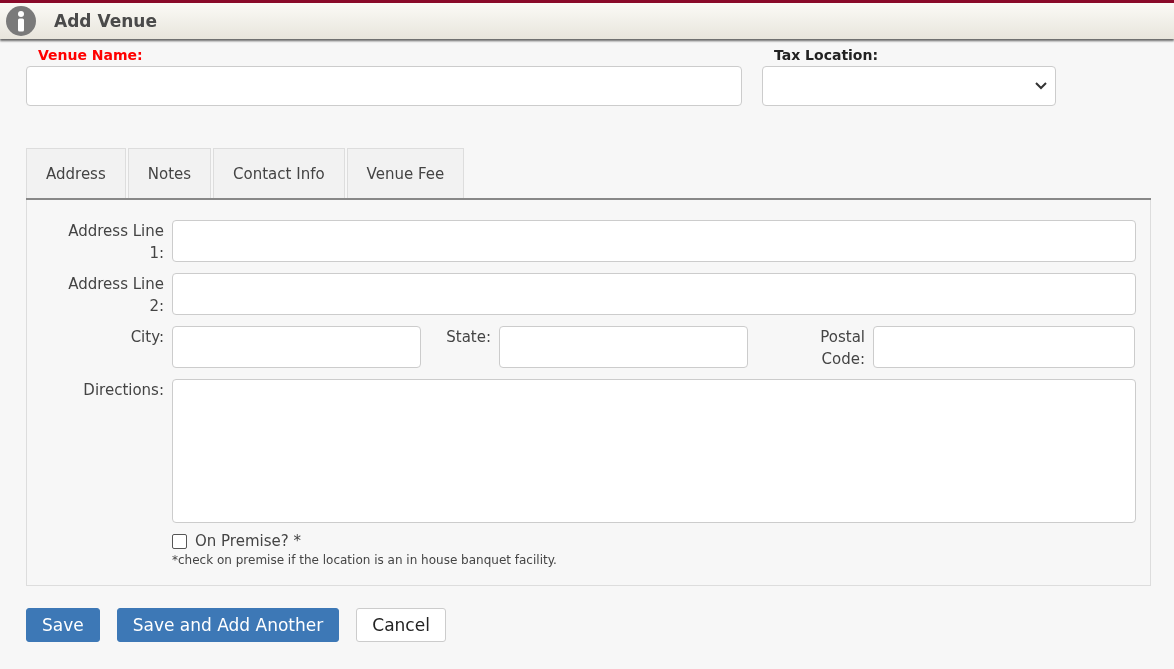  I want to click on field-label: City:, so click(147, 337).